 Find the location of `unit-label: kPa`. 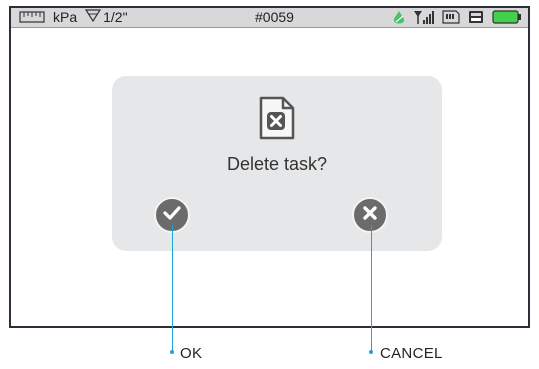

unit-label: kPa is located at coordinates (65, 17).